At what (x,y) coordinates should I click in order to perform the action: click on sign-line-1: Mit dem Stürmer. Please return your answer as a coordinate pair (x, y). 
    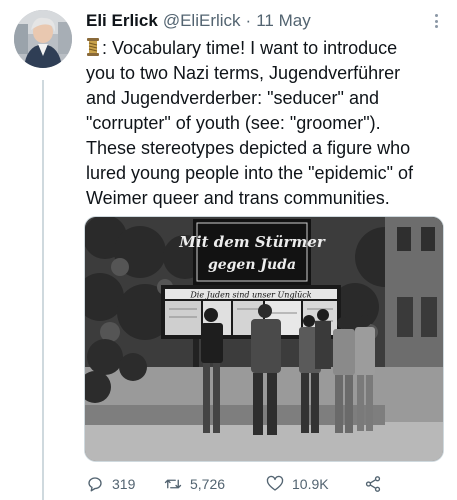
    Looking at the image, I should click on (252, 242).